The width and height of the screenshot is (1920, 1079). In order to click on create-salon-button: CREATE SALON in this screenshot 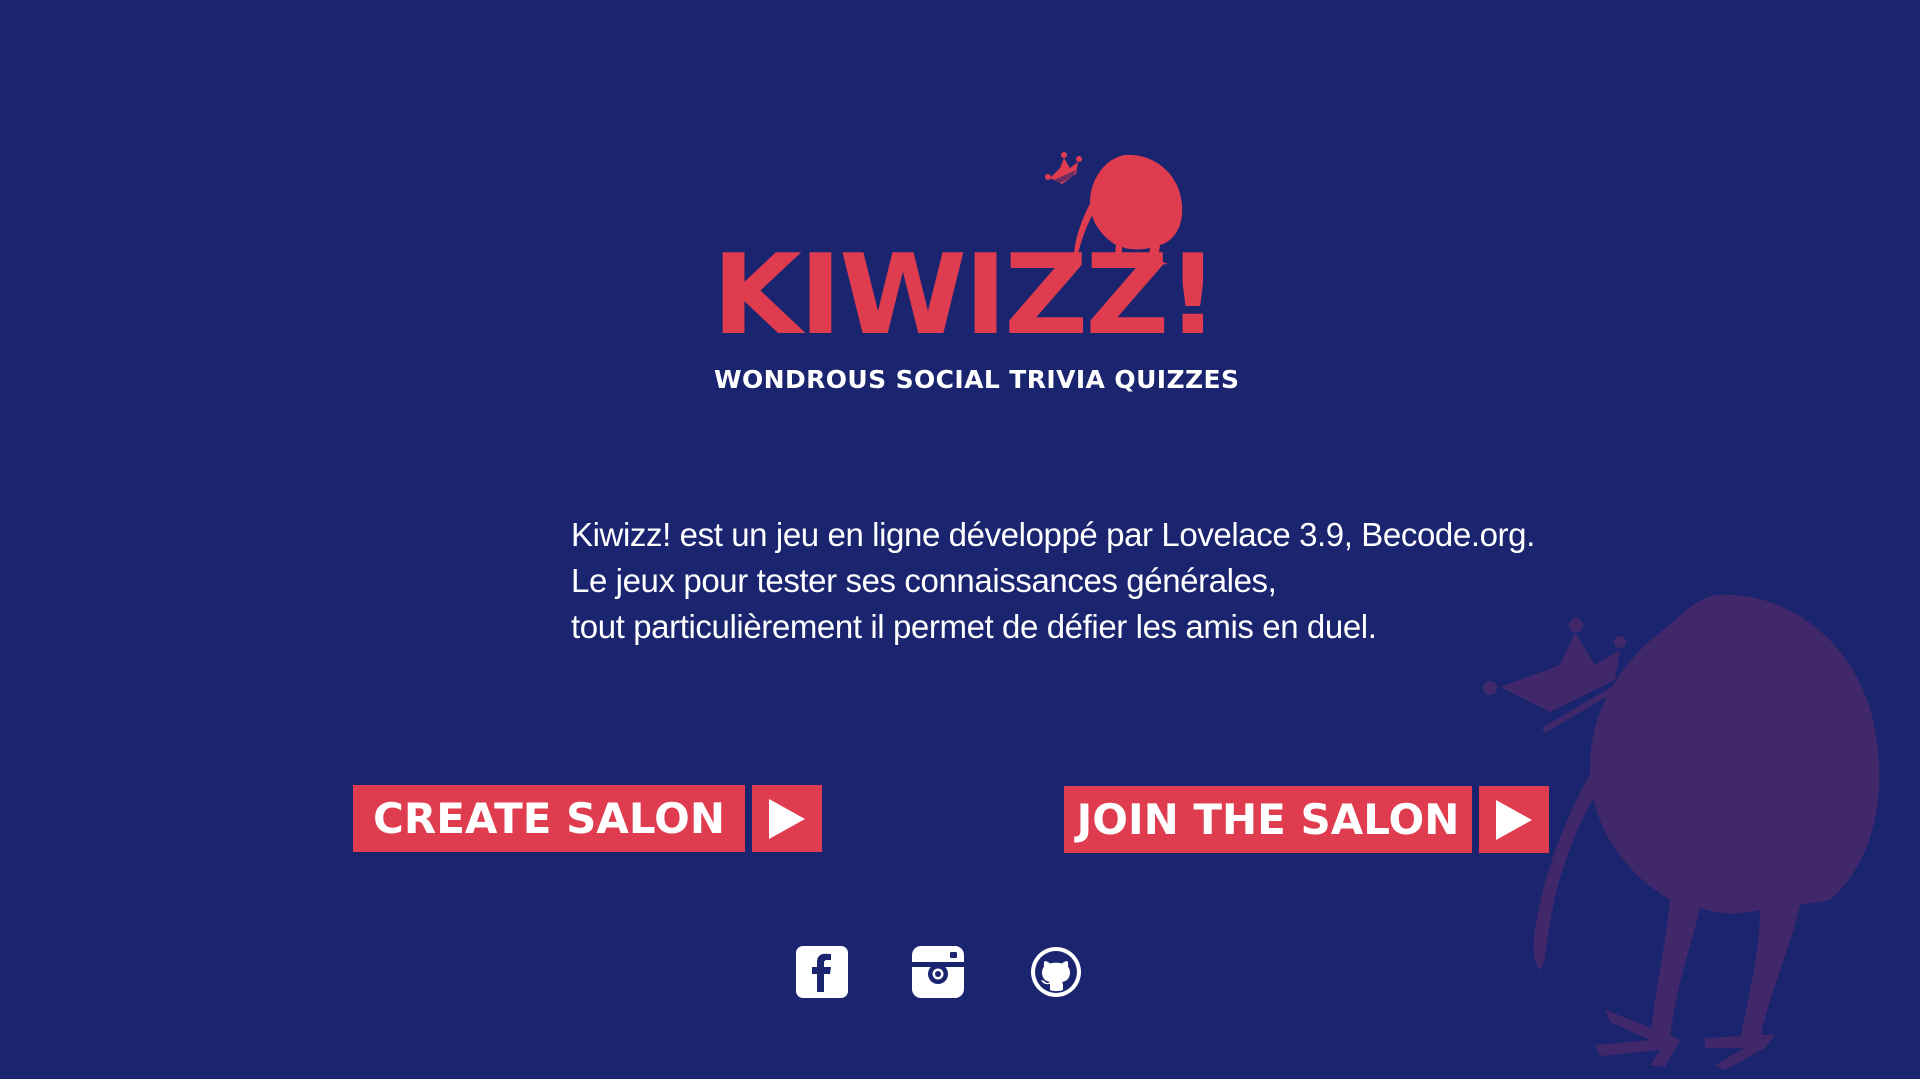, I will do `click(587, 818)`.